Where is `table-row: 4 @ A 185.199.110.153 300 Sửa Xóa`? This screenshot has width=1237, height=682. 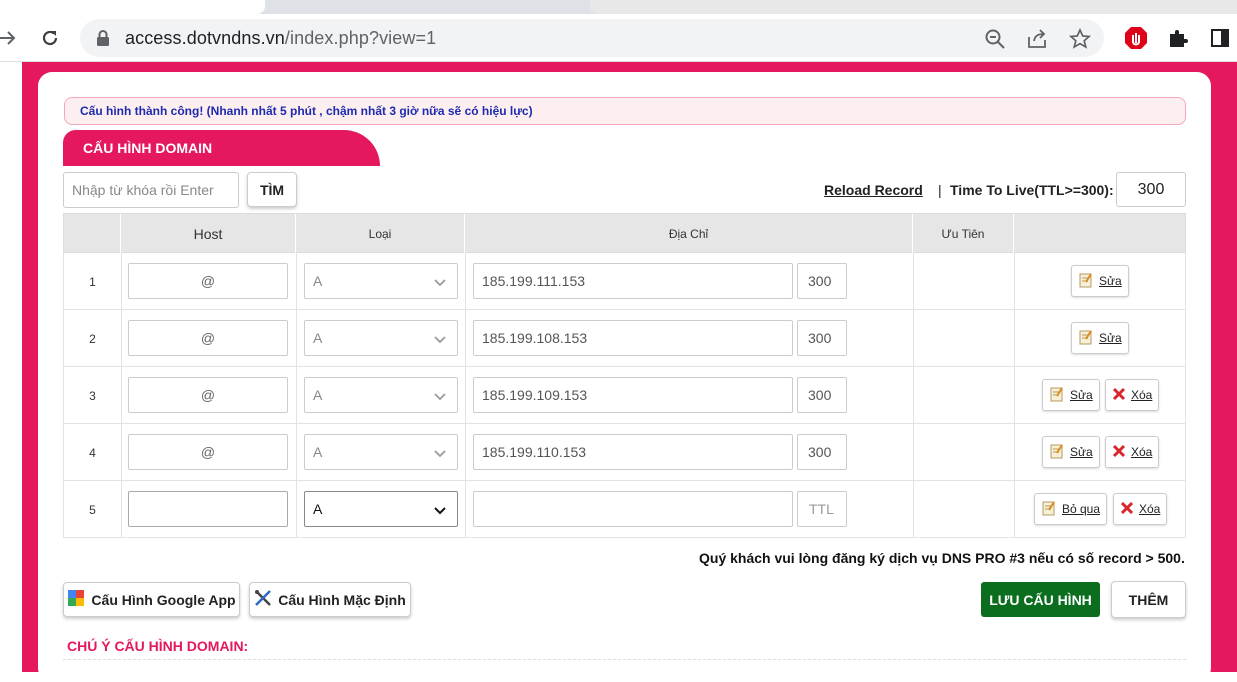
table-row: 4 @ A 185.199.110.153 300 Sửa Xóa is located at coordinates (624, 452).